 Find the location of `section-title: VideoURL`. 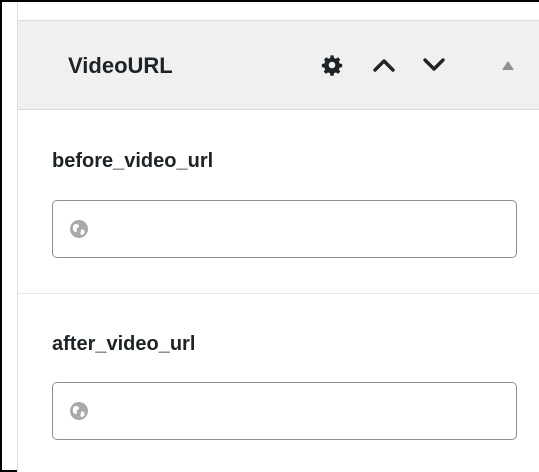

section-title: VideoURL is located at coordinates (120, 65).